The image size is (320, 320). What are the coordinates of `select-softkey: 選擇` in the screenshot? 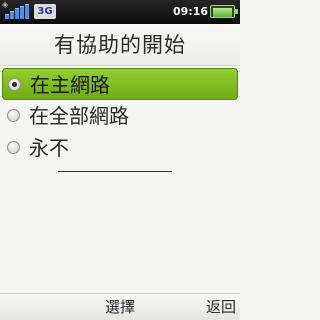 It's located at (120, 307).